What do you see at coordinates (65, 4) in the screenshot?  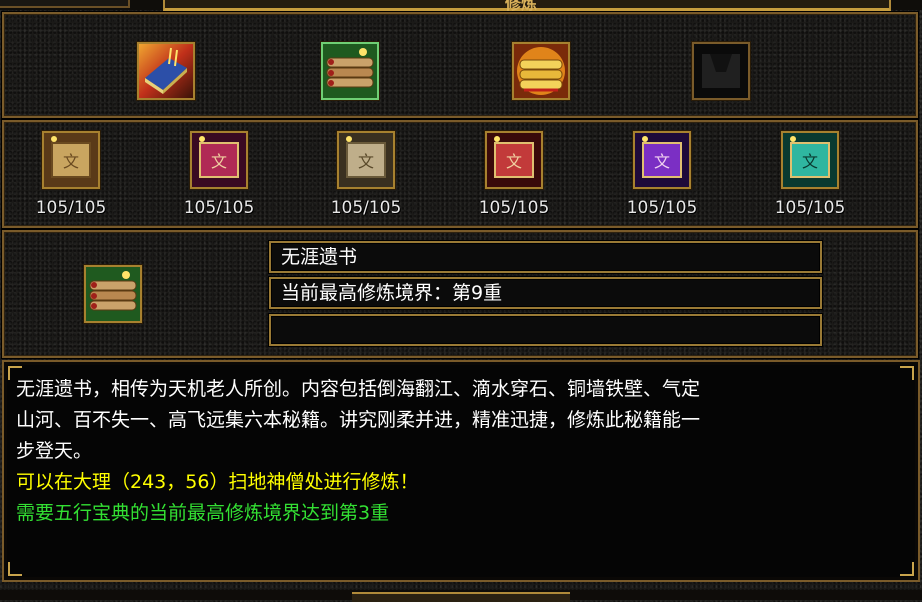 I see `top-left-frame` at bounding box center [65, 4].